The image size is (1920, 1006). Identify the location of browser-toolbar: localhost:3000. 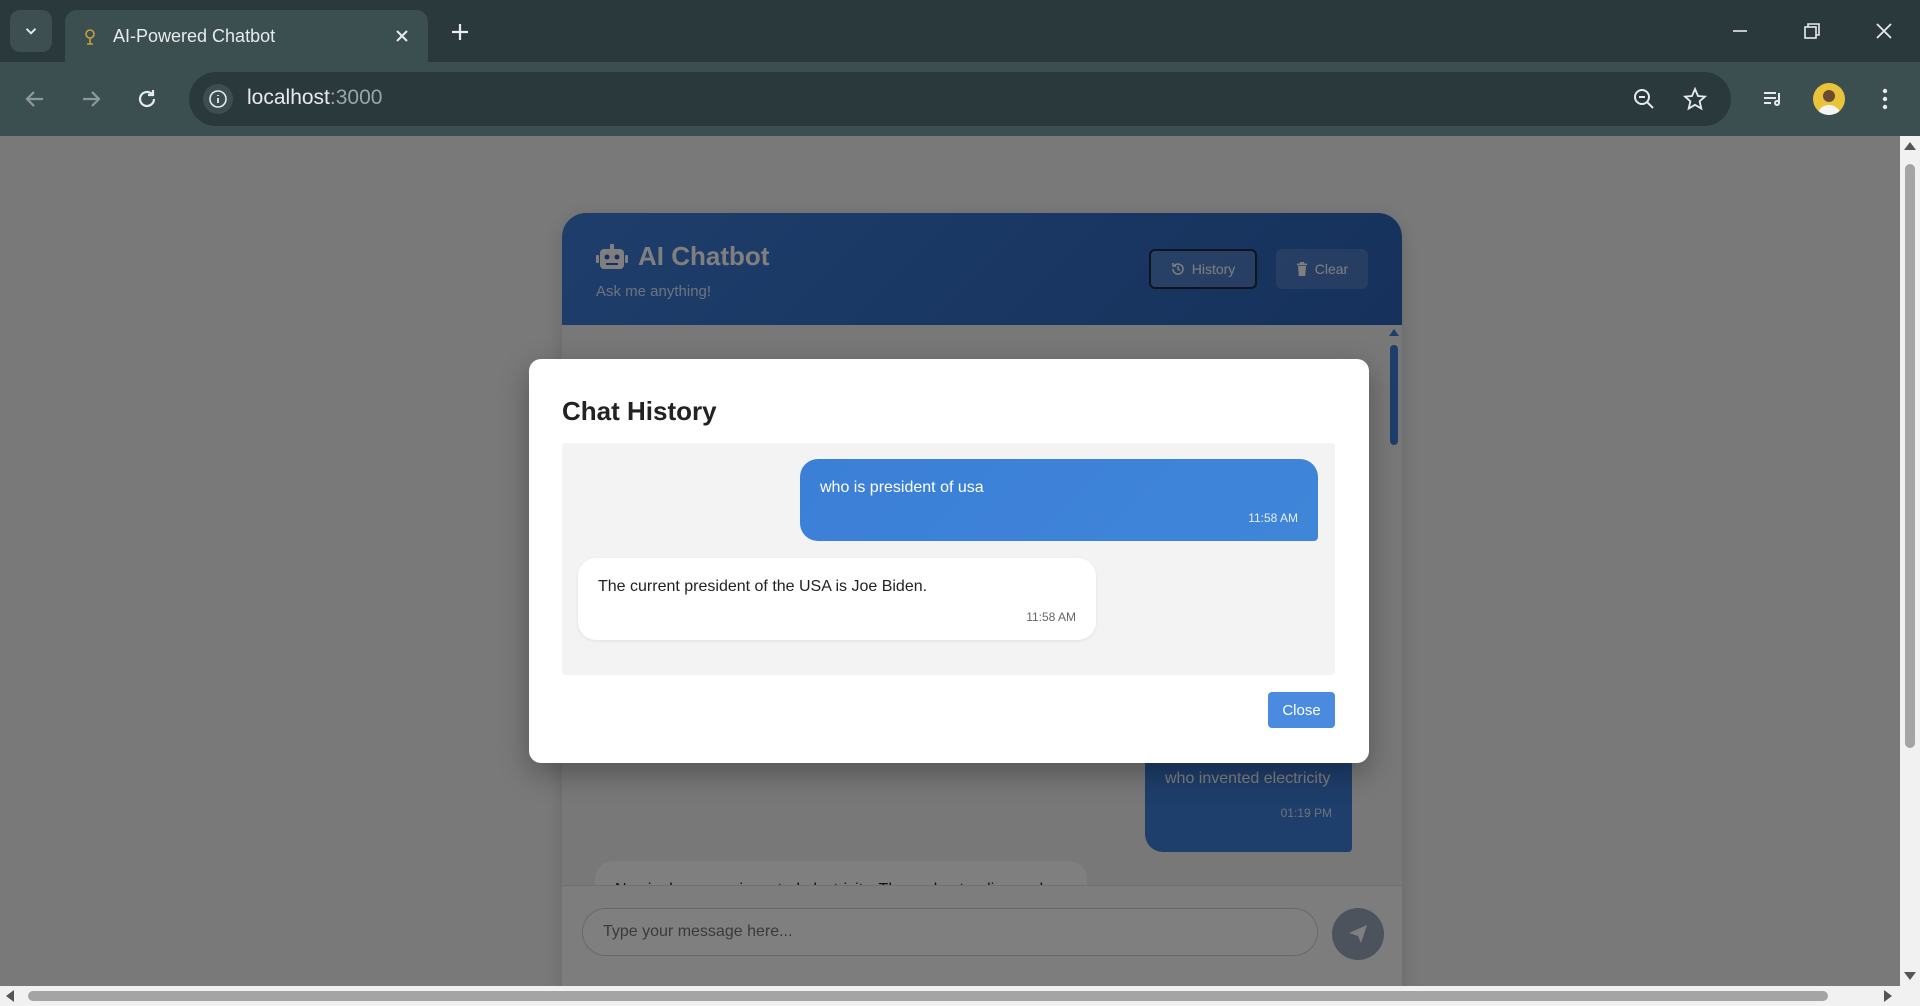
(960, 99).